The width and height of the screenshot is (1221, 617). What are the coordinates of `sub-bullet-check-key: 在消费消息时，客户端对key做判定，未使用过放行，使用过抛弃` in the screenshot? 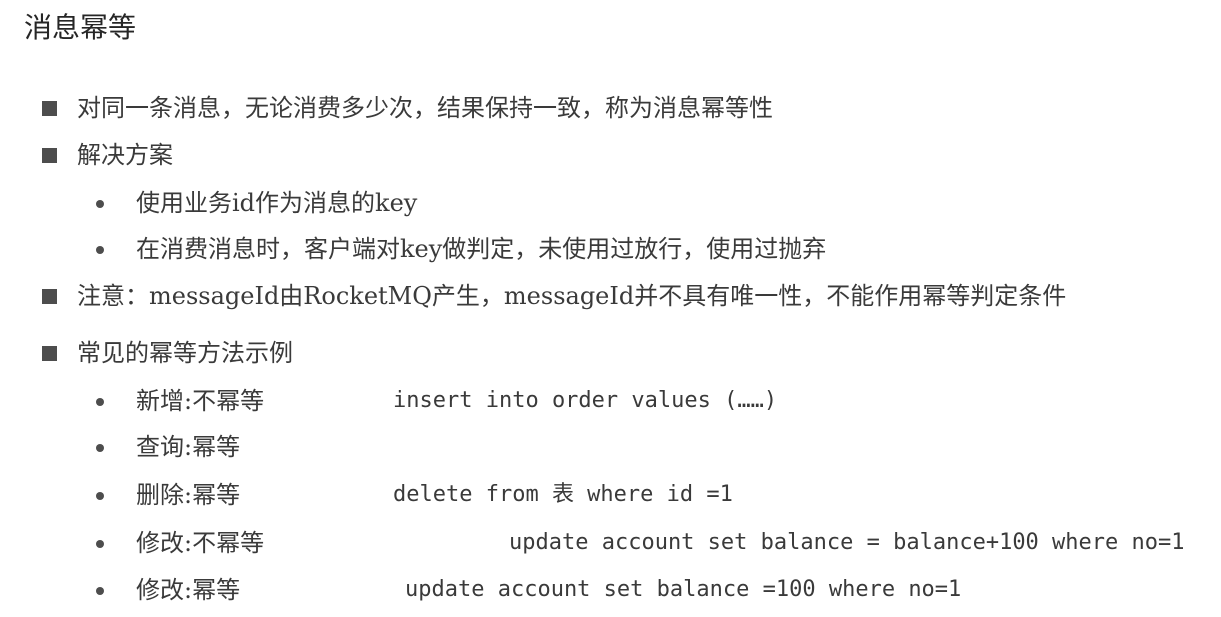 It's located at (481, 249).